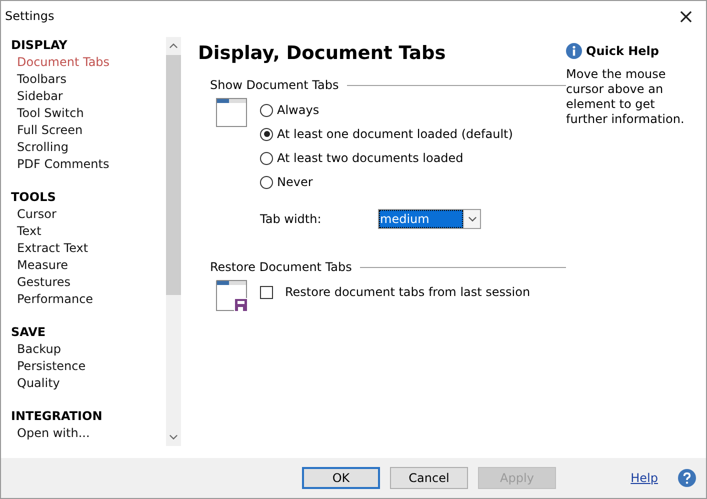 The height and width of the screenshot is (499, 707). What do you see at coordinates (644, 478) in the screenshot?
I see `help-link: Help` at bounding box center [644, 478].